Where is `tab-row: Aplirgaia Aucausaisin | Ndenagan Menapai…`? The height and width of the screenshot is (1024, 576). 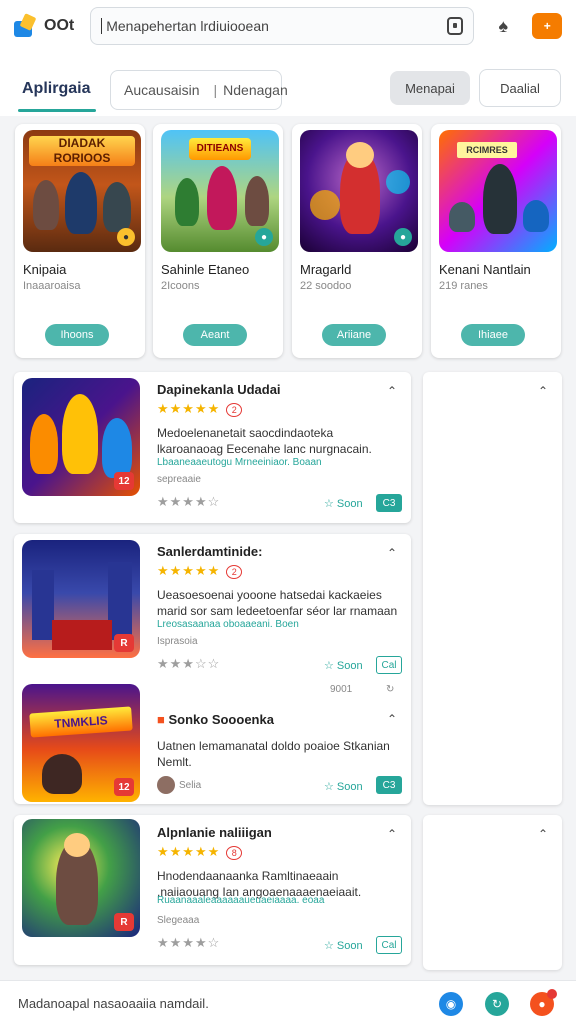
tab-row: Aplirgaia Aucausaisin | Ndenagan Menapai… is located at coordinates (288, 84).